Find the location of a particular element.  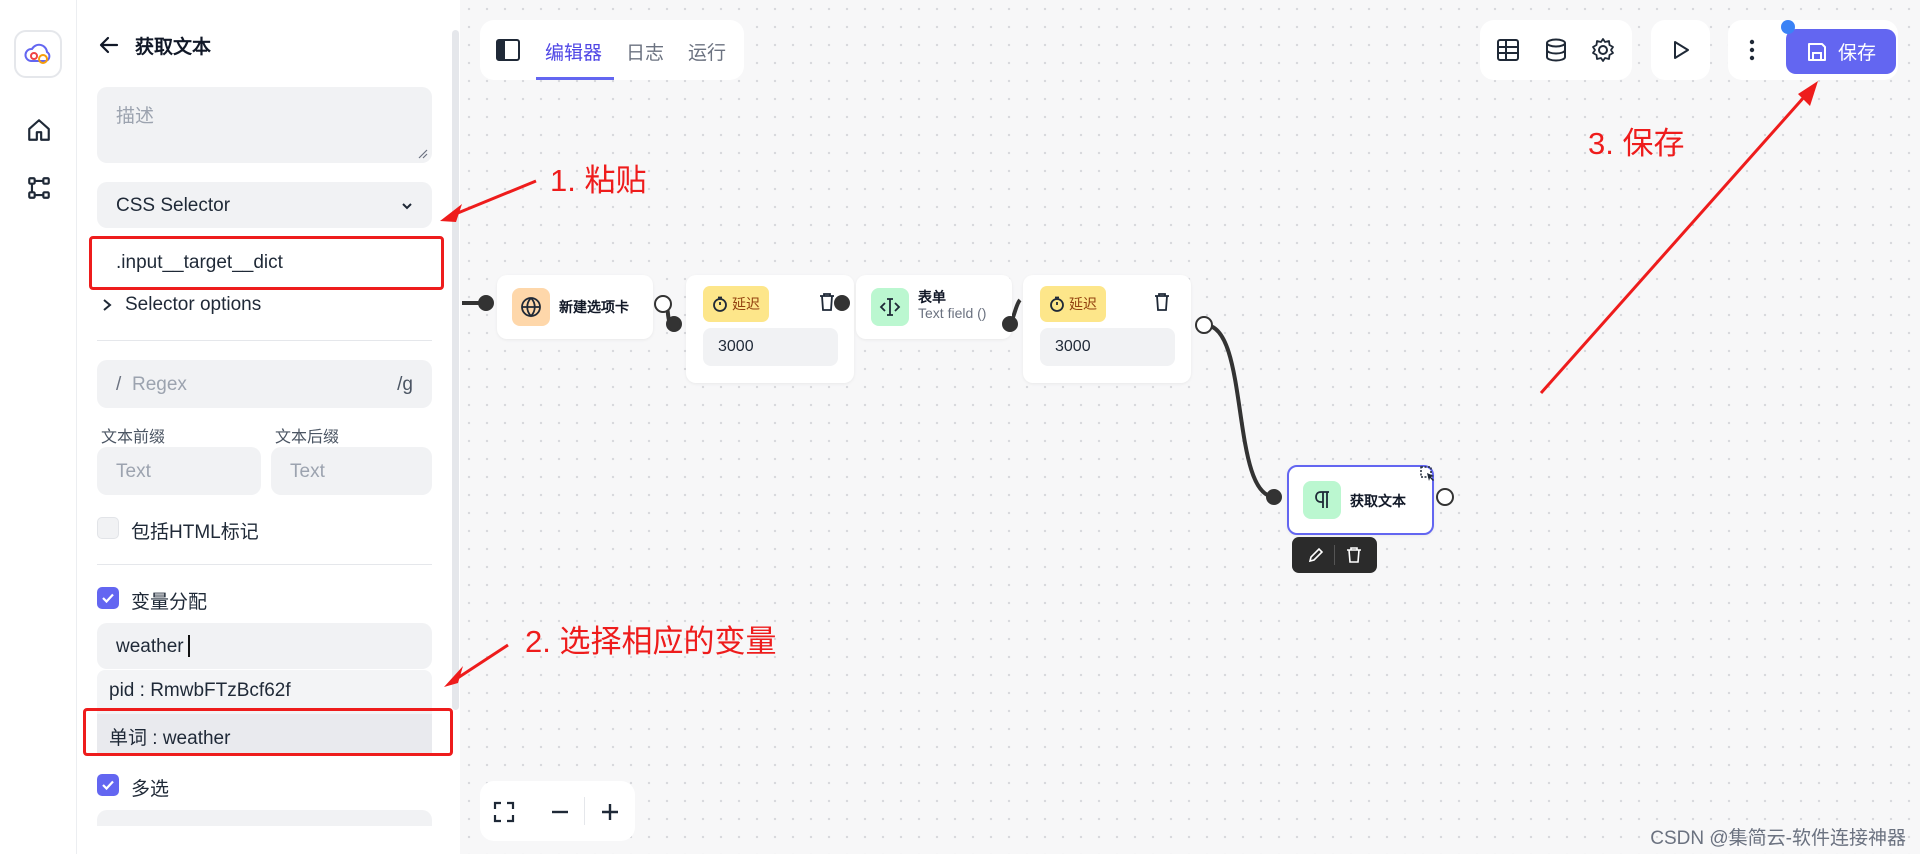

node-form: 表单 Text field () is located at coordinates (934, 307).